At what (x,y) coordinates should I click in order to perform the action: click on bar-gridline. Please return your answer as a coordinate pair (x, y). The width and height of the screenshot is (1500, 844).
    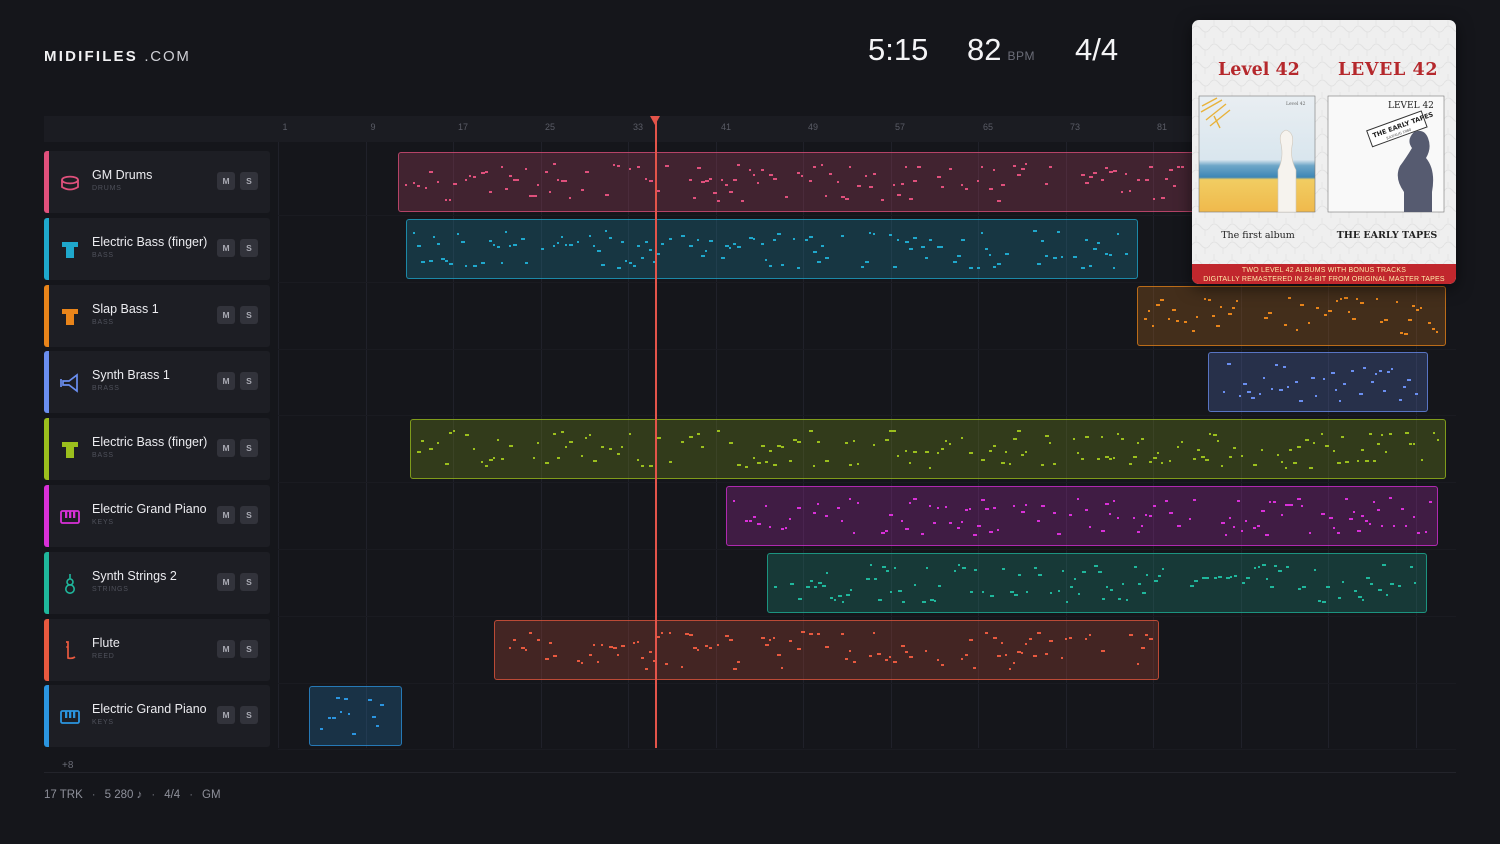
    Looking at the image, I should click on (278, 445).